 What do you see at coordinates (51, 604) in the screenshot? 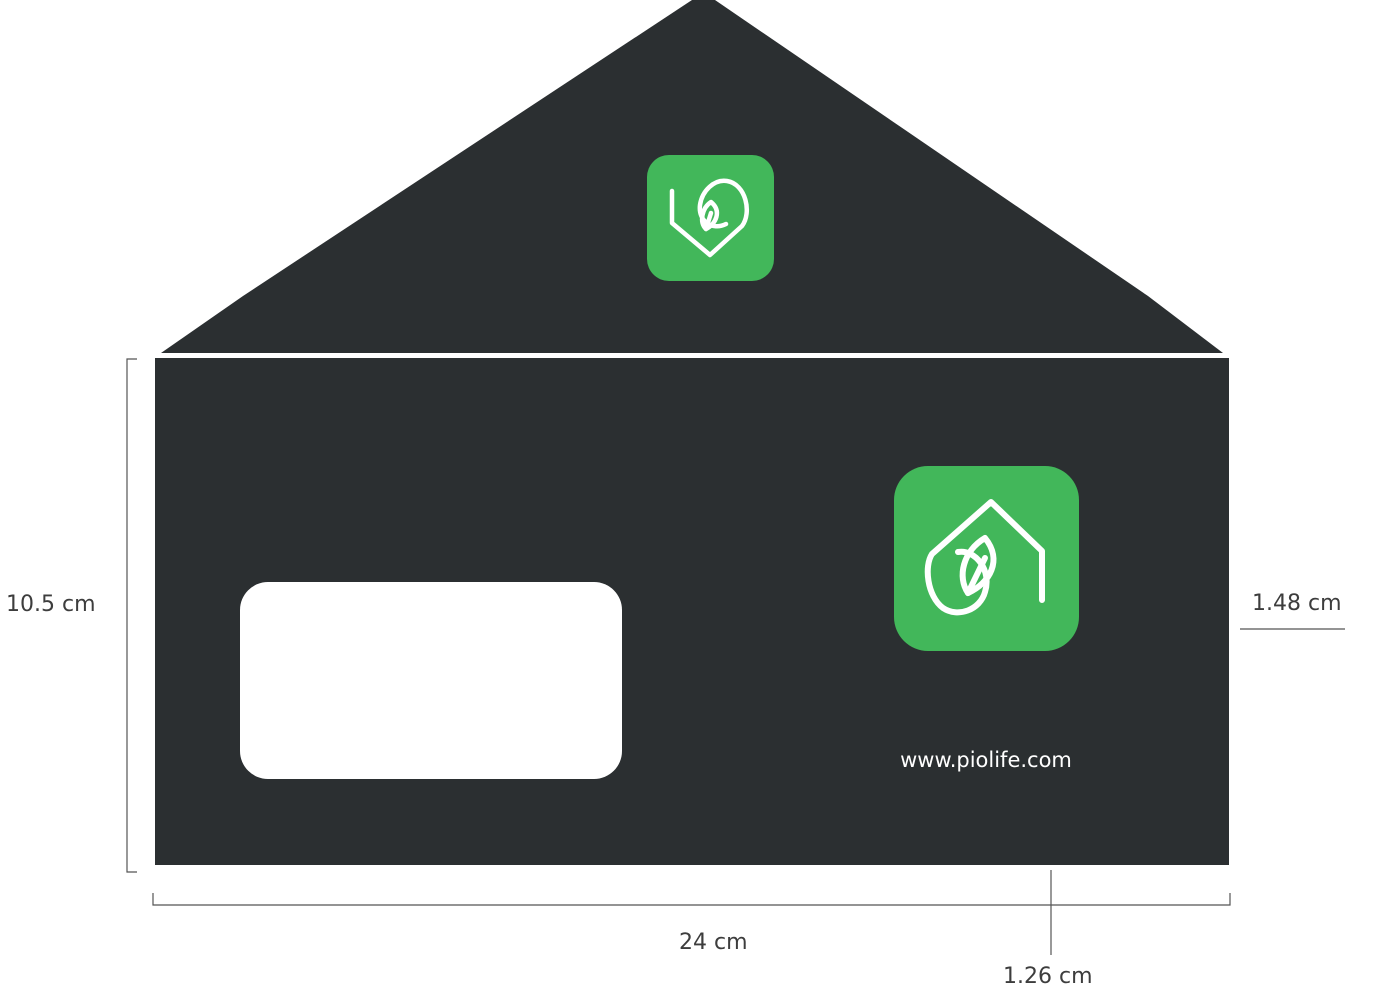
I see `height-label: 10.5 cm` at bounding box center [51, 604].